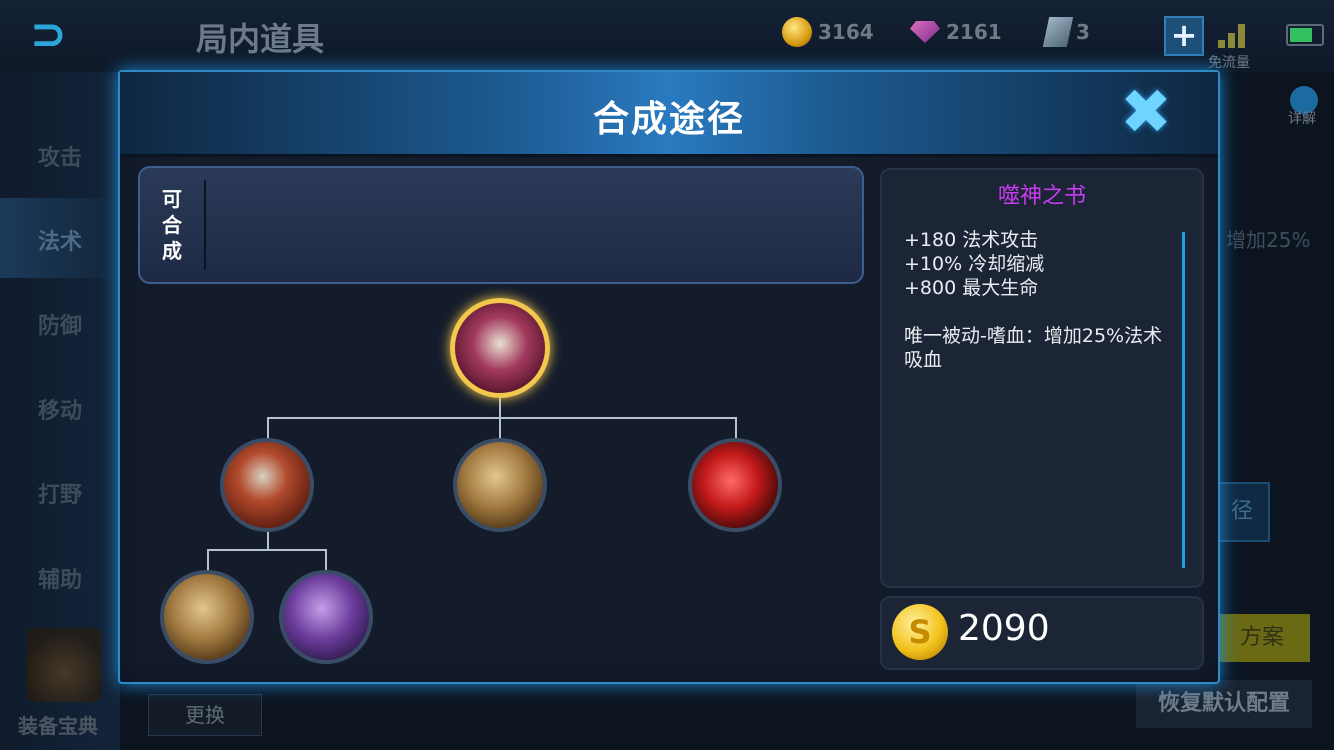 The image size is (1334, 750). What do you see at coordinates (1235, 35) in the screenshot?
I see `signal-icon` at bounding box center [1235, 35].